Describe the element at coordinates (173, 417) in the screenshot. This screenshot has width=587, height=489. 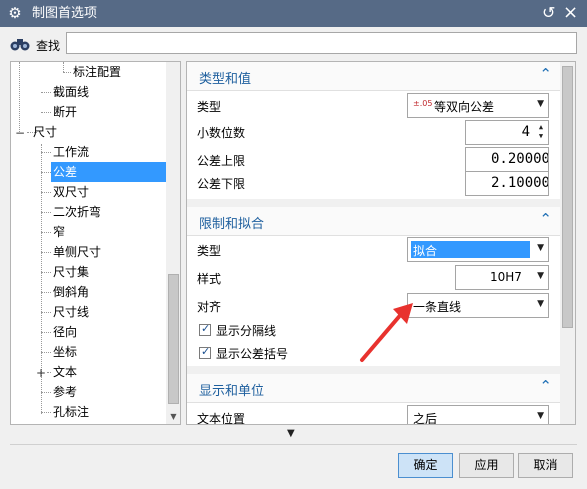
I see `scroll-down-icon: ▼` at that location.